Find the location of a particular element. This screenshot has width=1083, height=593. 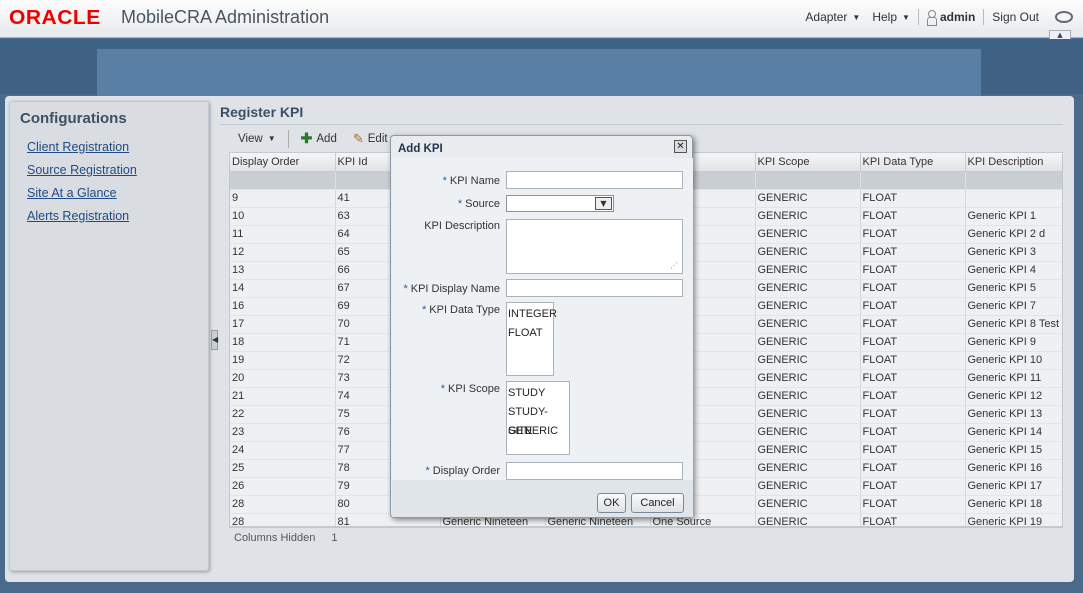

column-header: KPI Description is located at coordinates (1013, 162).